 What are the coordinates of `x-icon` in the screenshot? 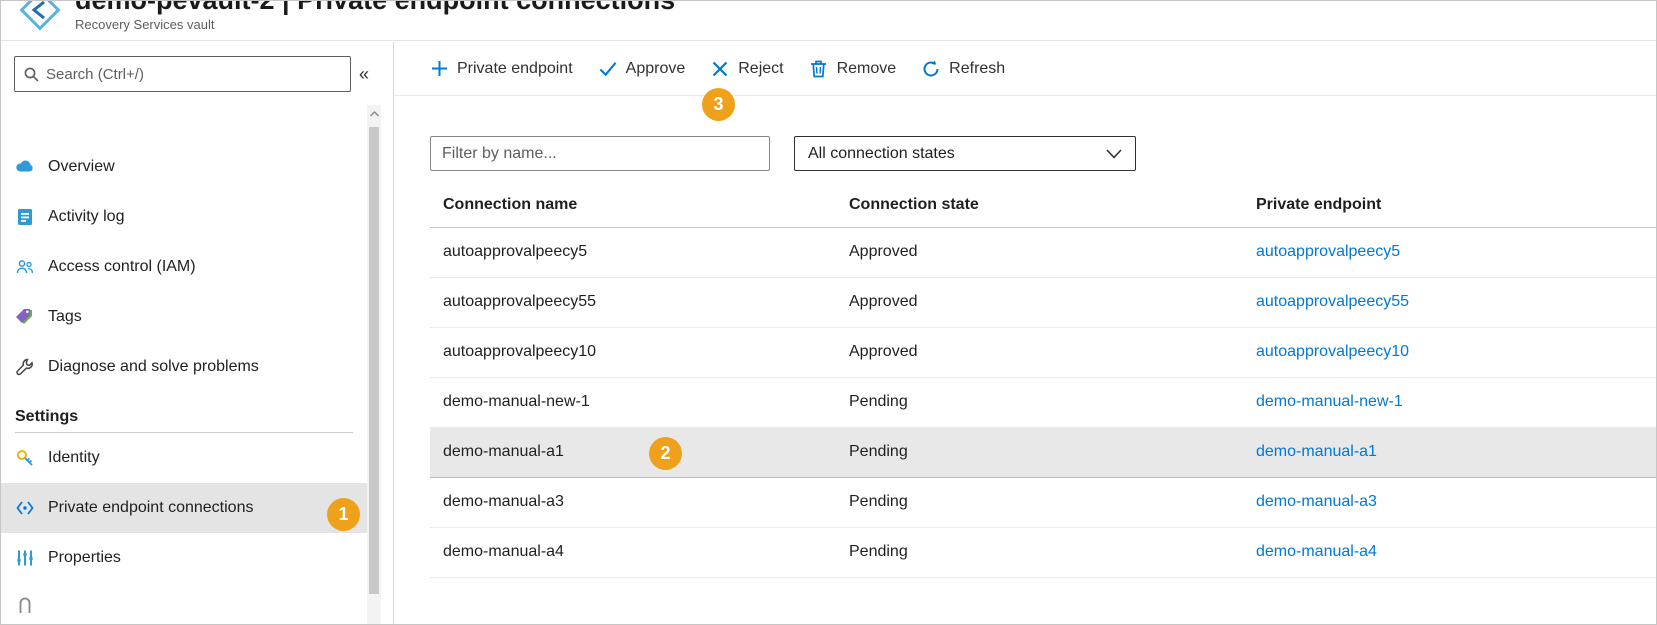 It's located at (720, 69).